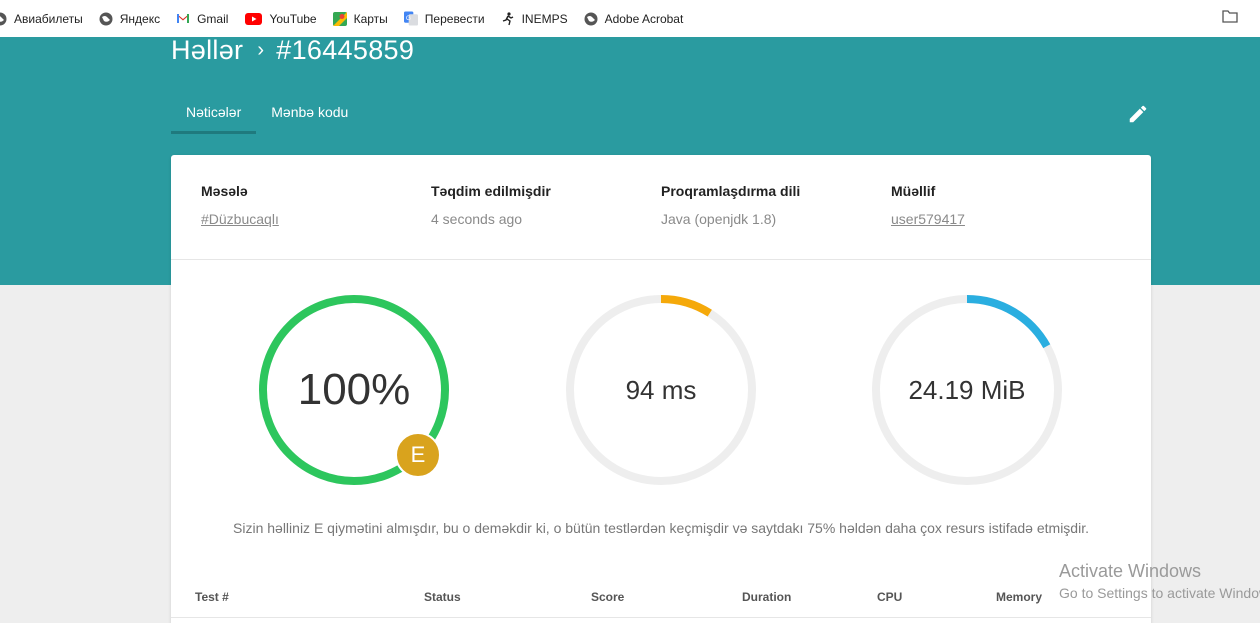 This screenshot has width=1260, height=623. I want to click on author-link: user579417, so click(928, 219).